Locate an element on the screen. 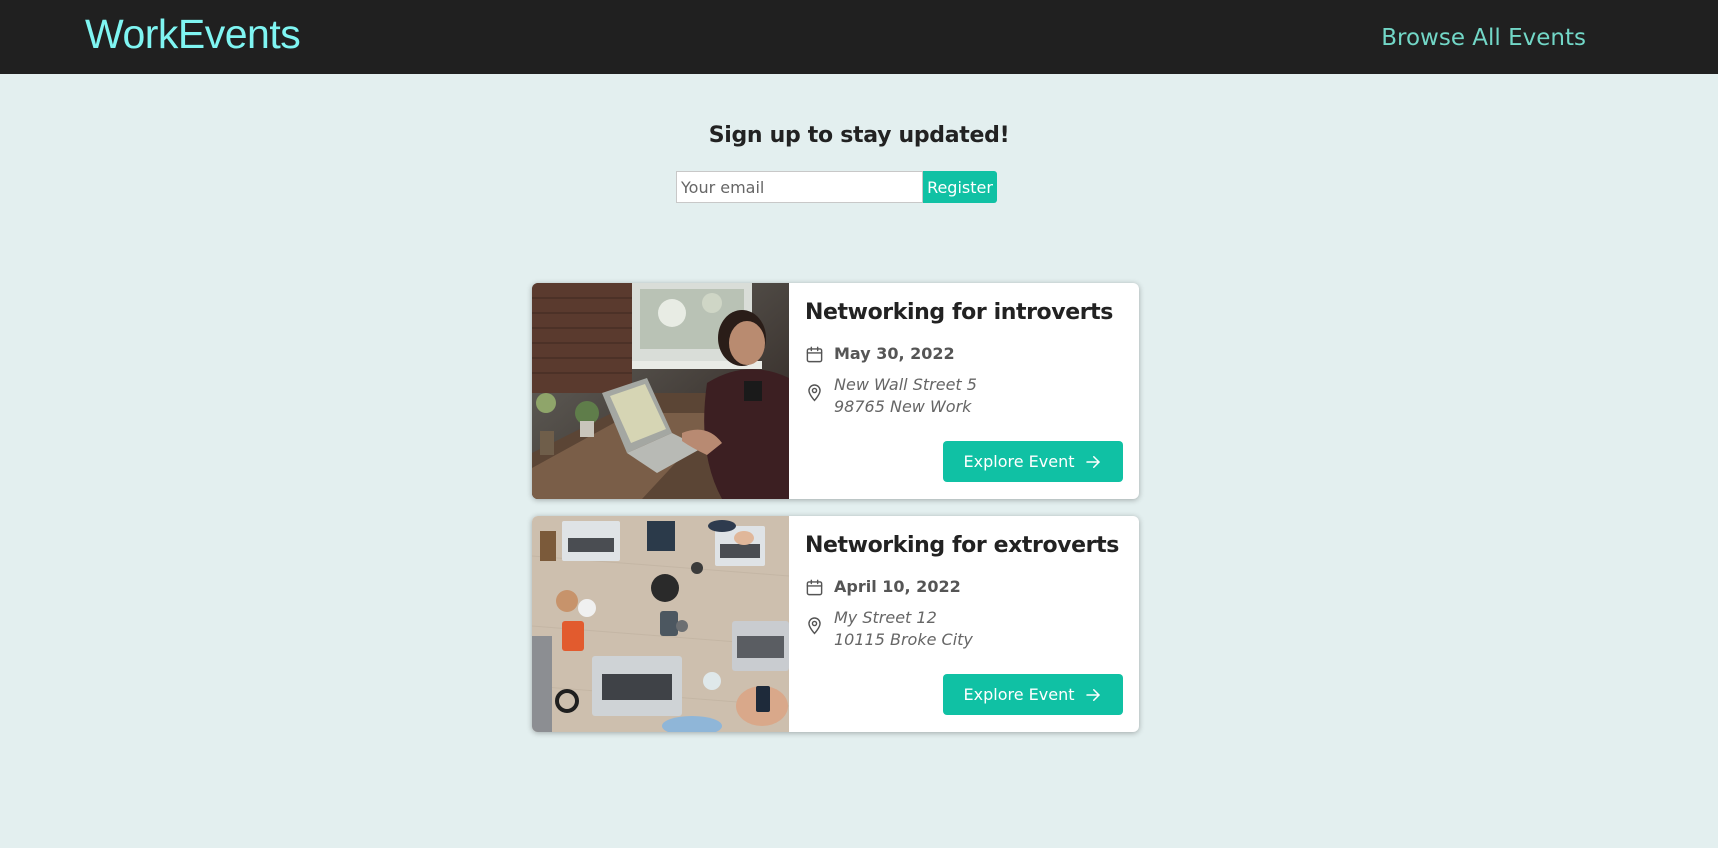  event-address: My Street 12 10115 Broke City is located at coordinates (889, 629).